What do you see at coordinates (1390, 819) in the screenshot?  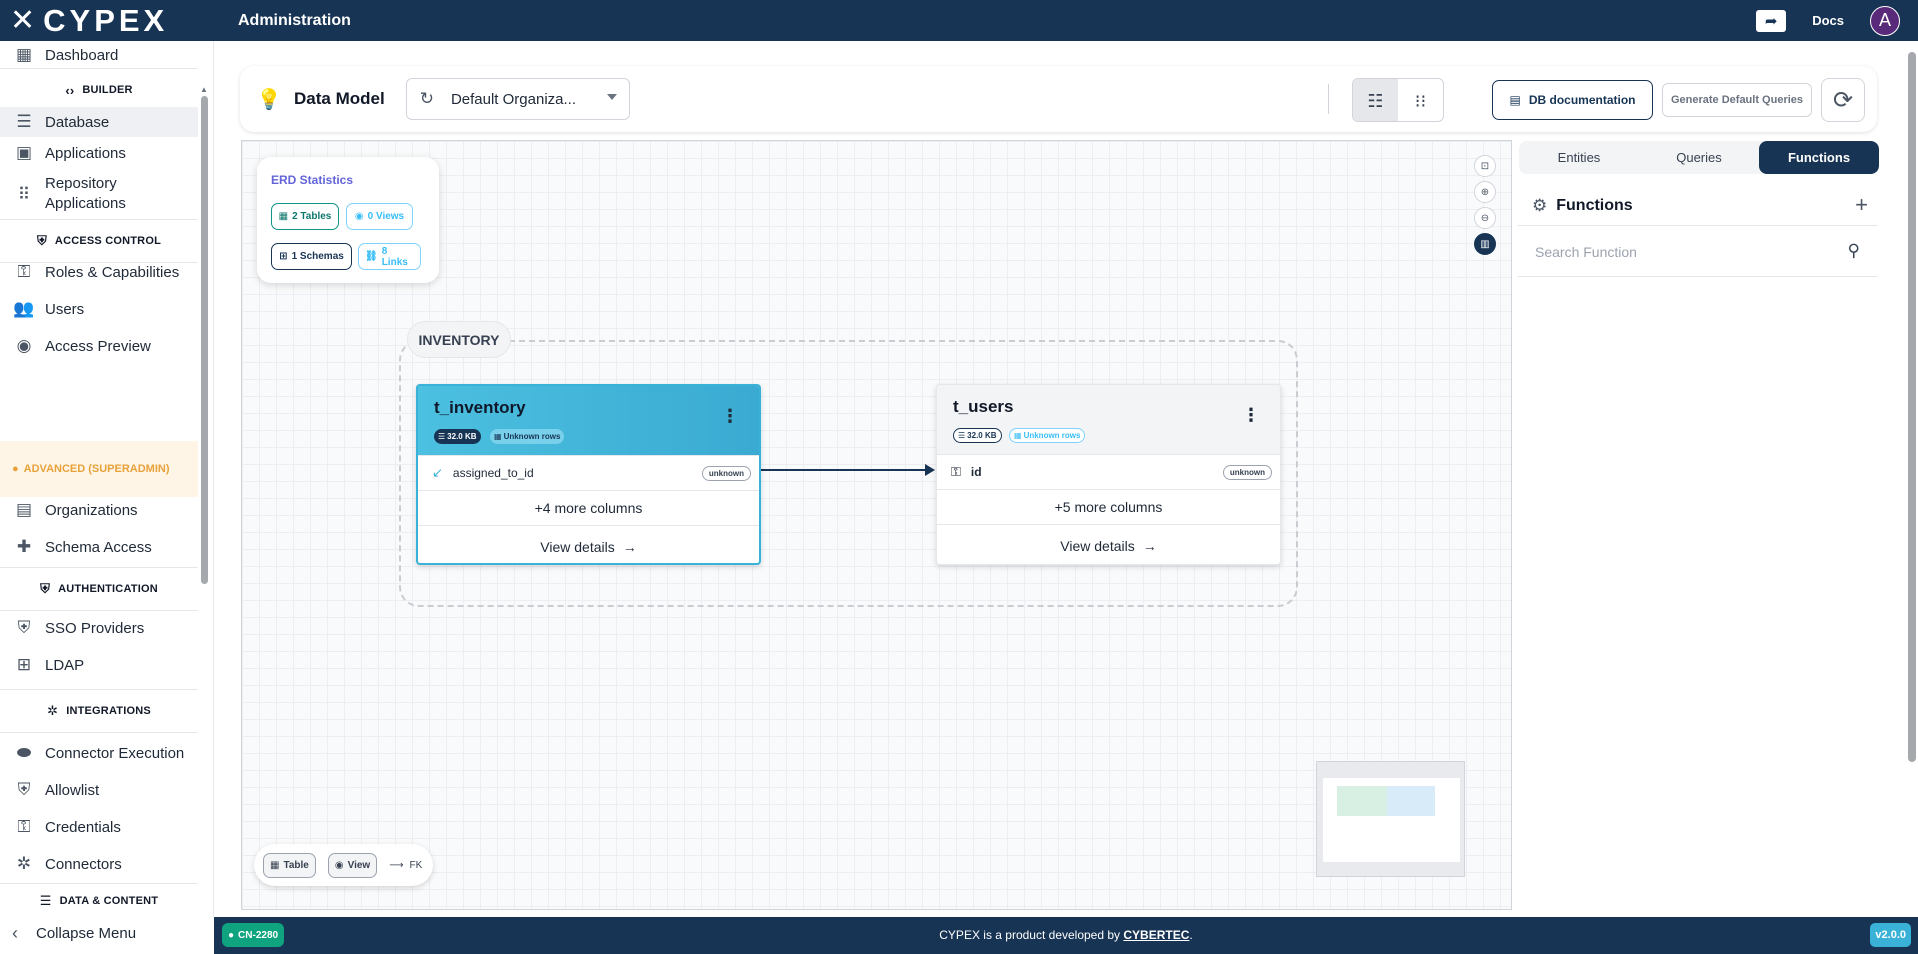 I see `minimap` at bounding box center [1390, 819].